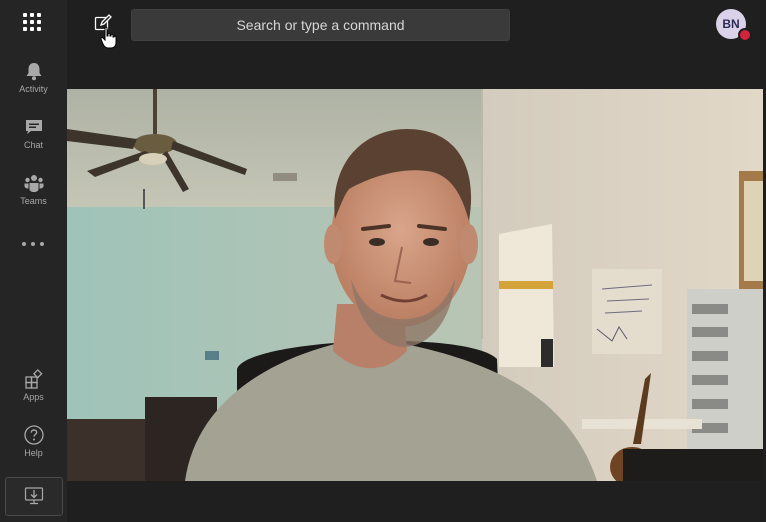 The width and height of the screenshot is (766, 522). I want to click on apps-store-icon, so click(33, 378).